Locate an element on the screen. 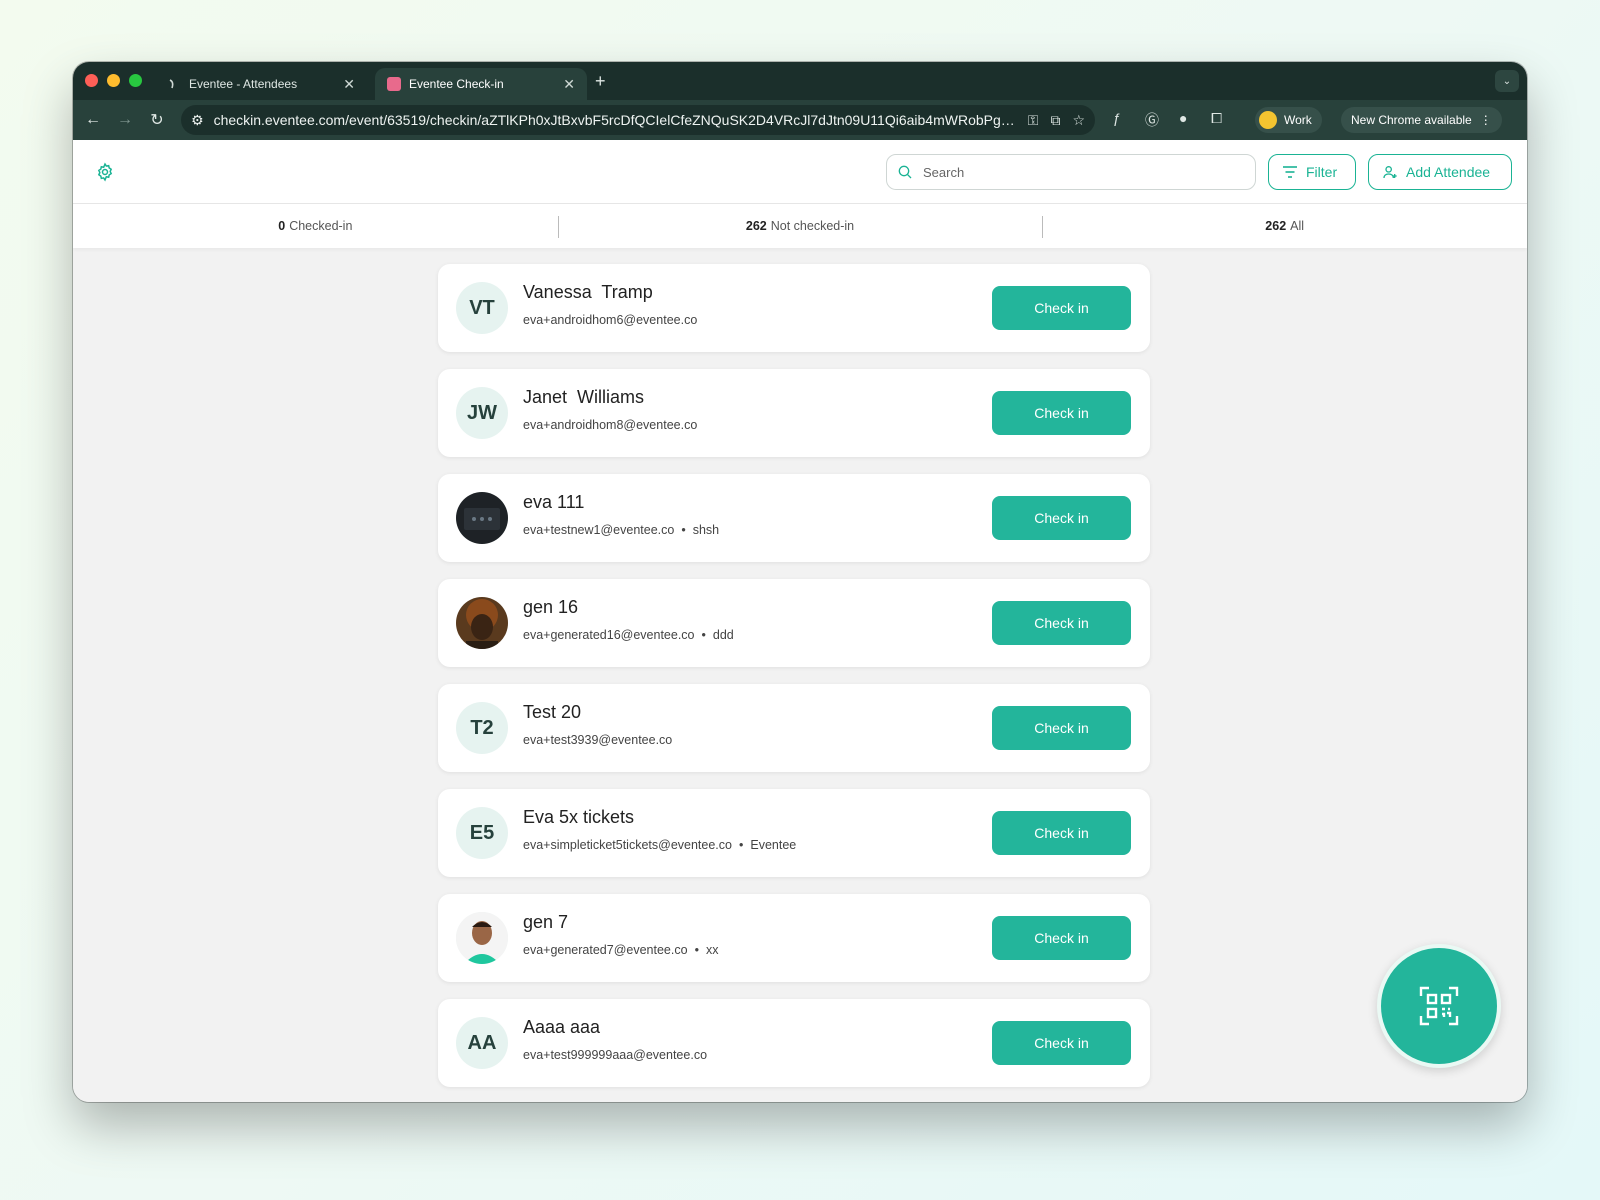 Image resolution: width=1600 pixels, height=1200 pixels. qr-scan-button is located at coordinates (1439, 1006).